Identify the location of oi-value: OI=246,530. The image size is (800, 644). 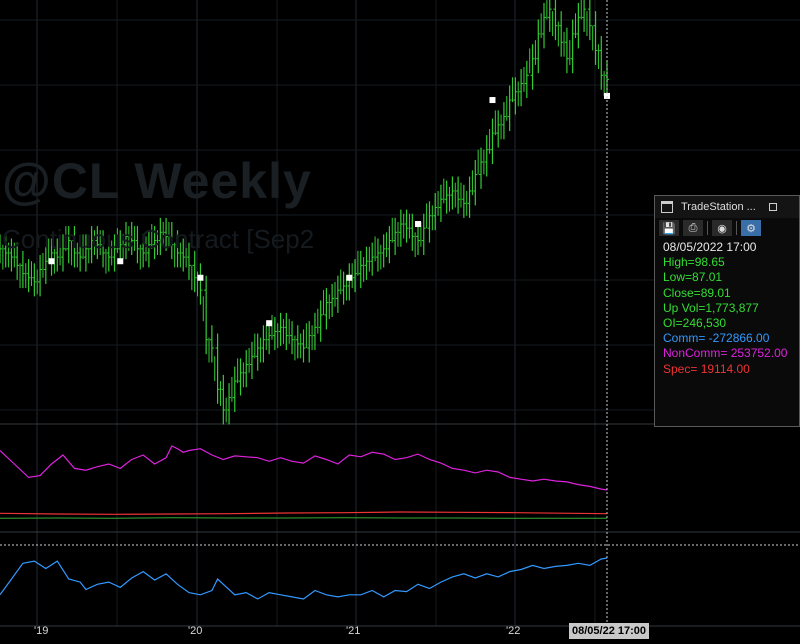
(695, 323).